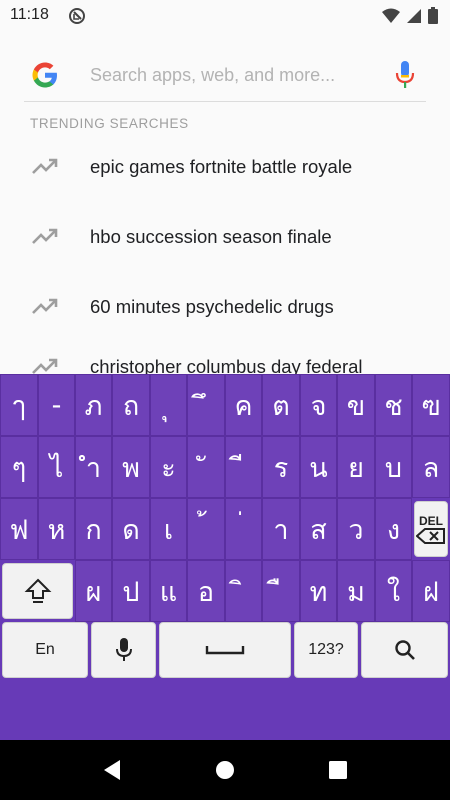 This screenshot has width=450, height=800. What do you see at coordinates (356, 591) in the screenshot?
I see `key: ม` at bounding box center [356, 591].